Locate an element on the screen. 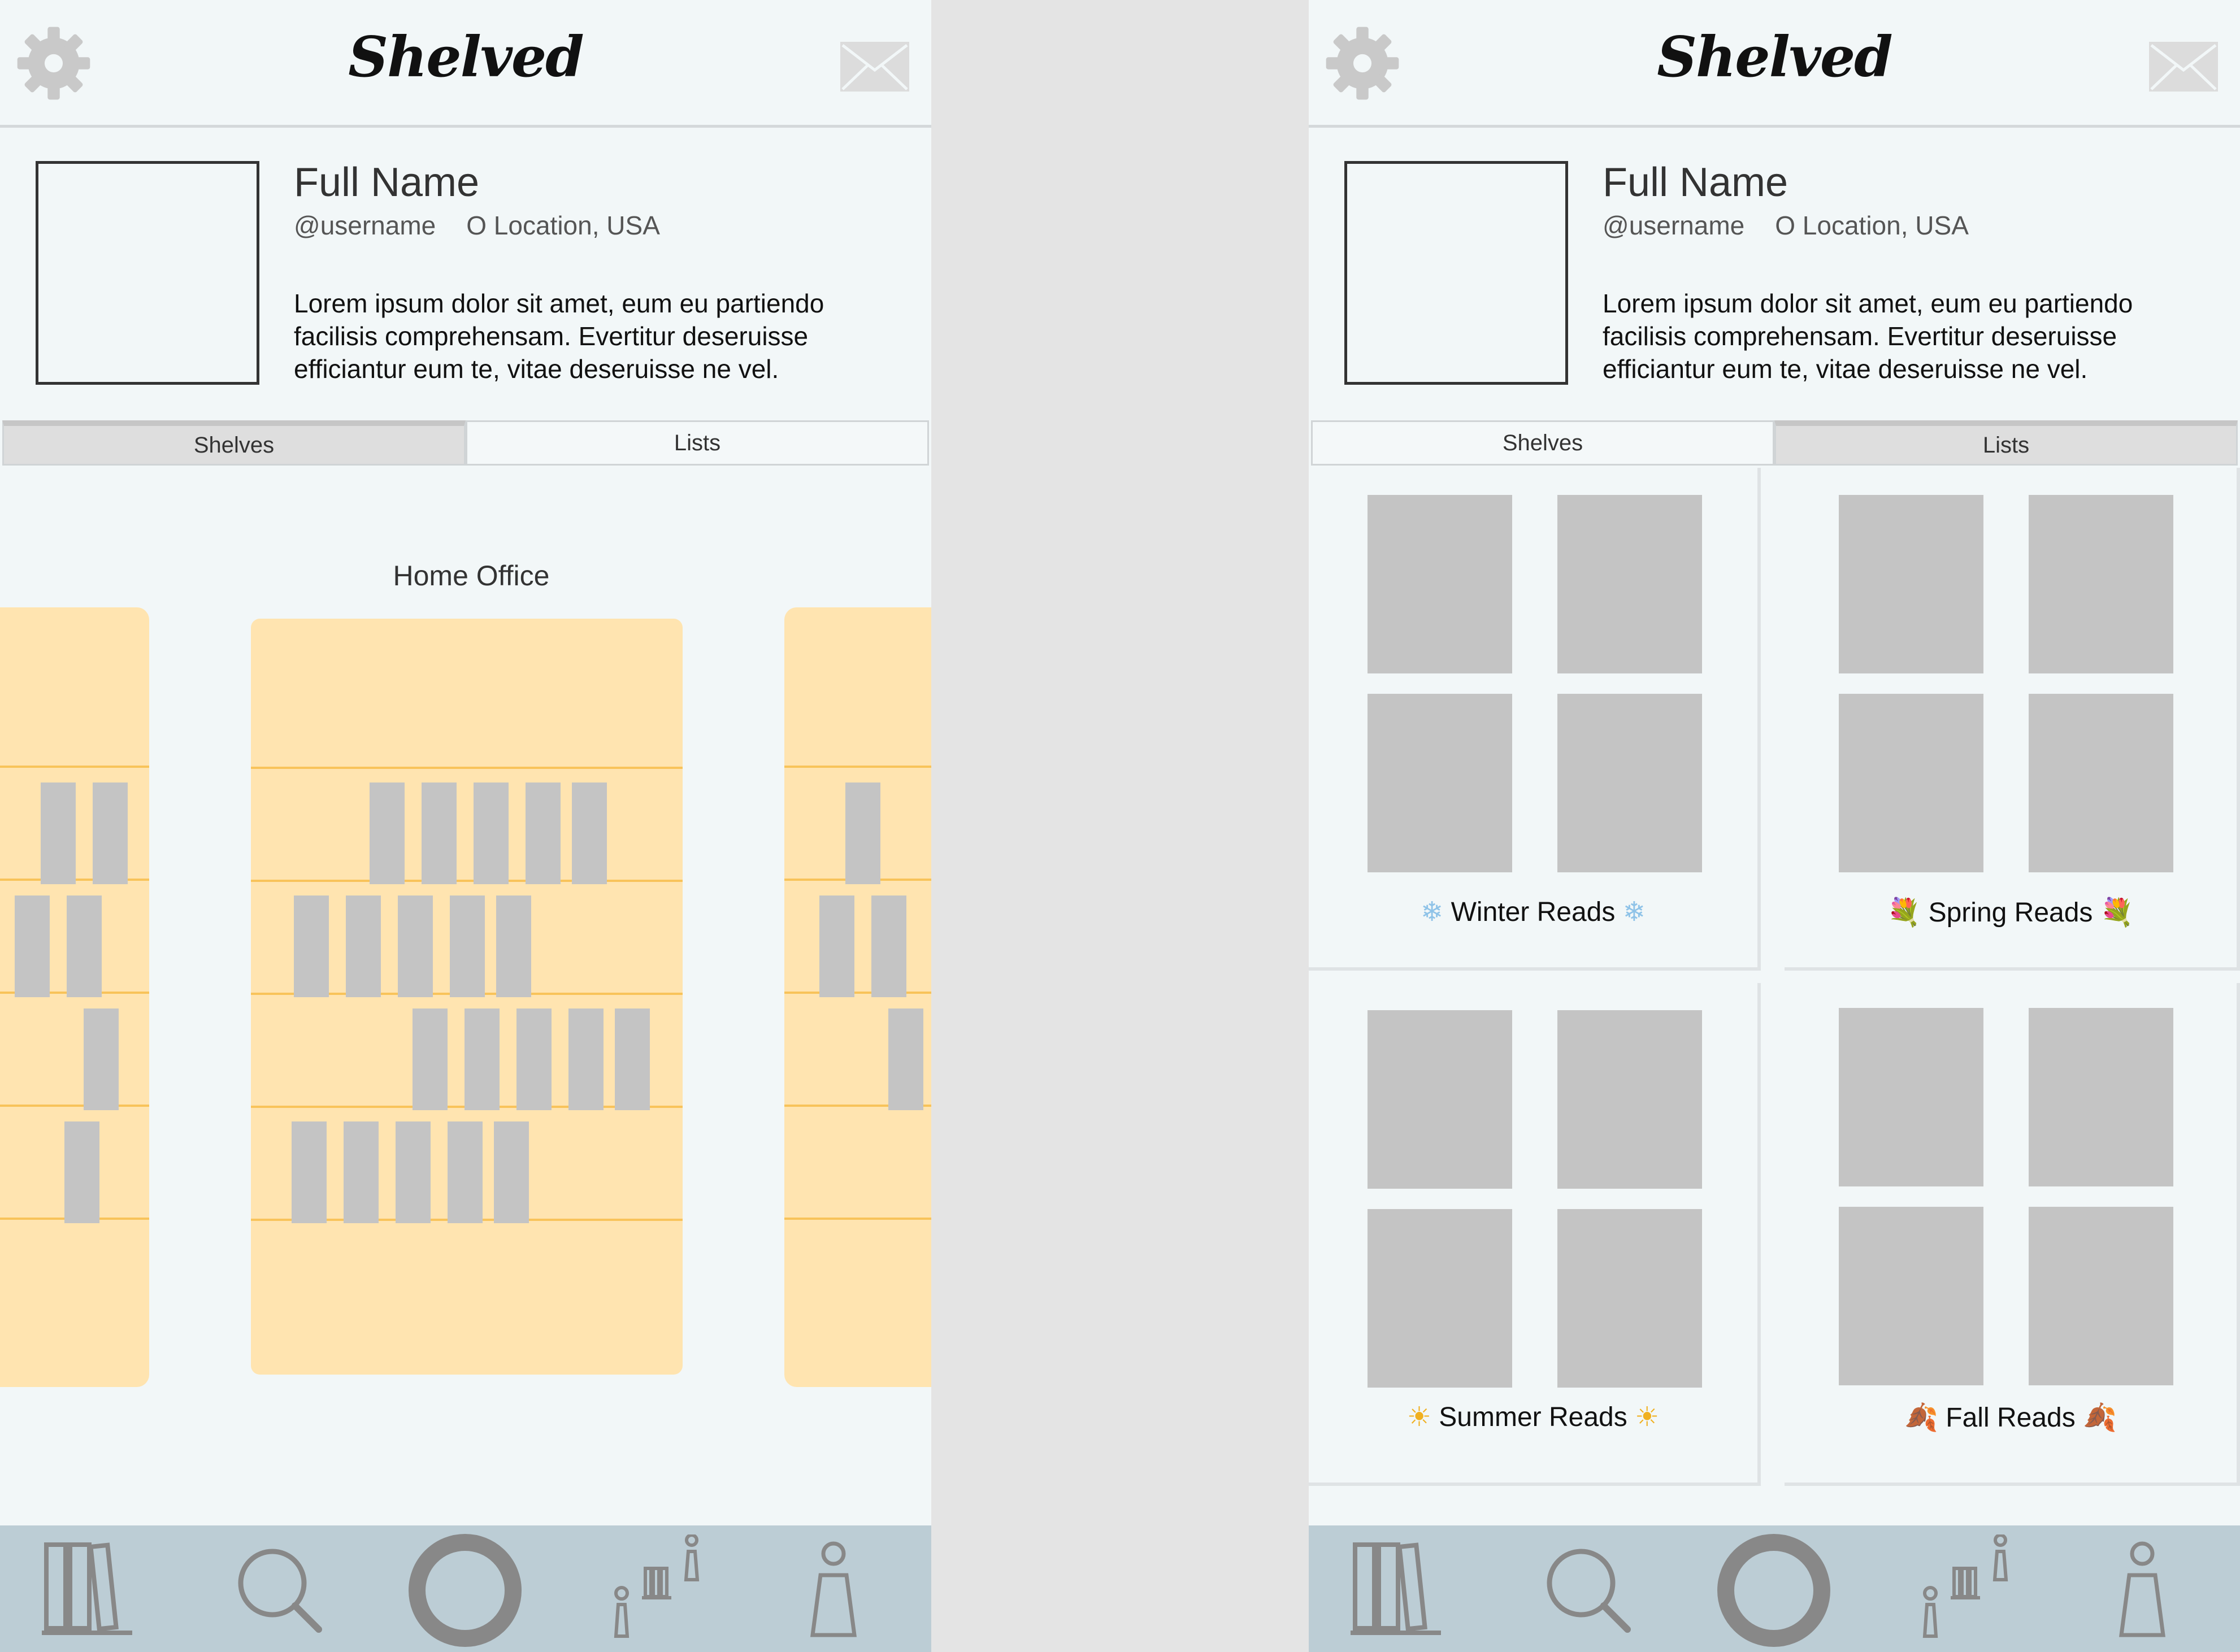 Image resolution: width=2240 pixels, height=1652 pixels. bookcase-left is located at coordinates (74, 997).